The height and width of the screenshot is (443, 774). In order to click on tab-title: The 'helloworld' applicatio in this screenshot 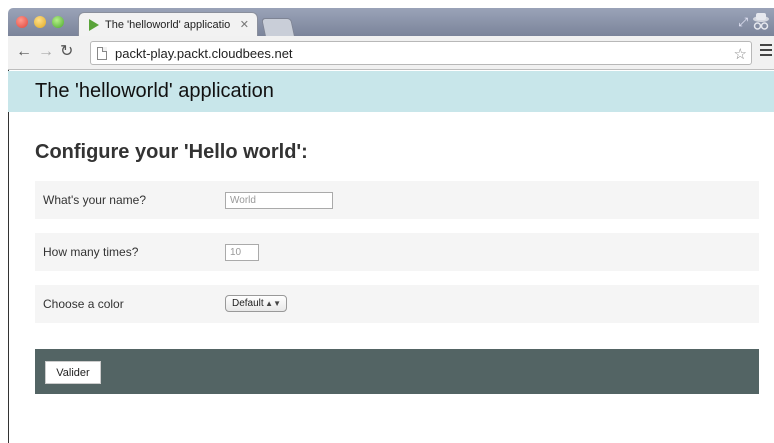, I will do `click(168, 24)`.